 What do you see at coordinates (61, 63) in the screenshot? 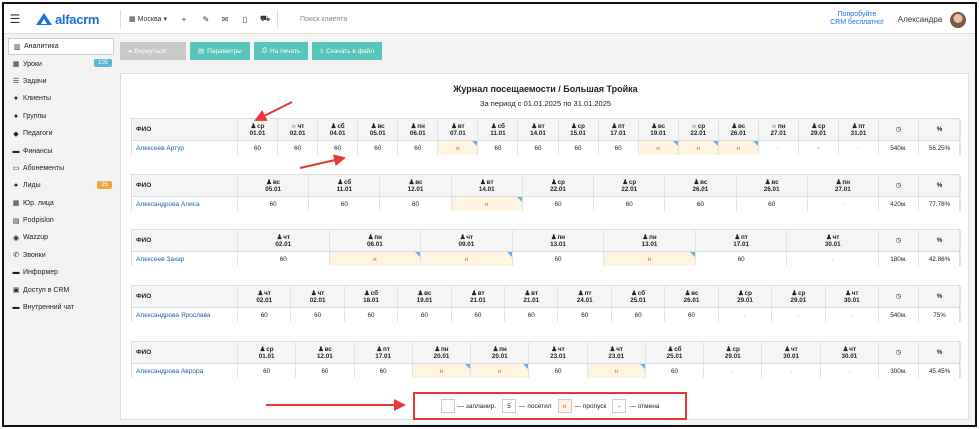
I see `sidebar-item: ▦ Уроки 105` at bounding box center [61, 63].